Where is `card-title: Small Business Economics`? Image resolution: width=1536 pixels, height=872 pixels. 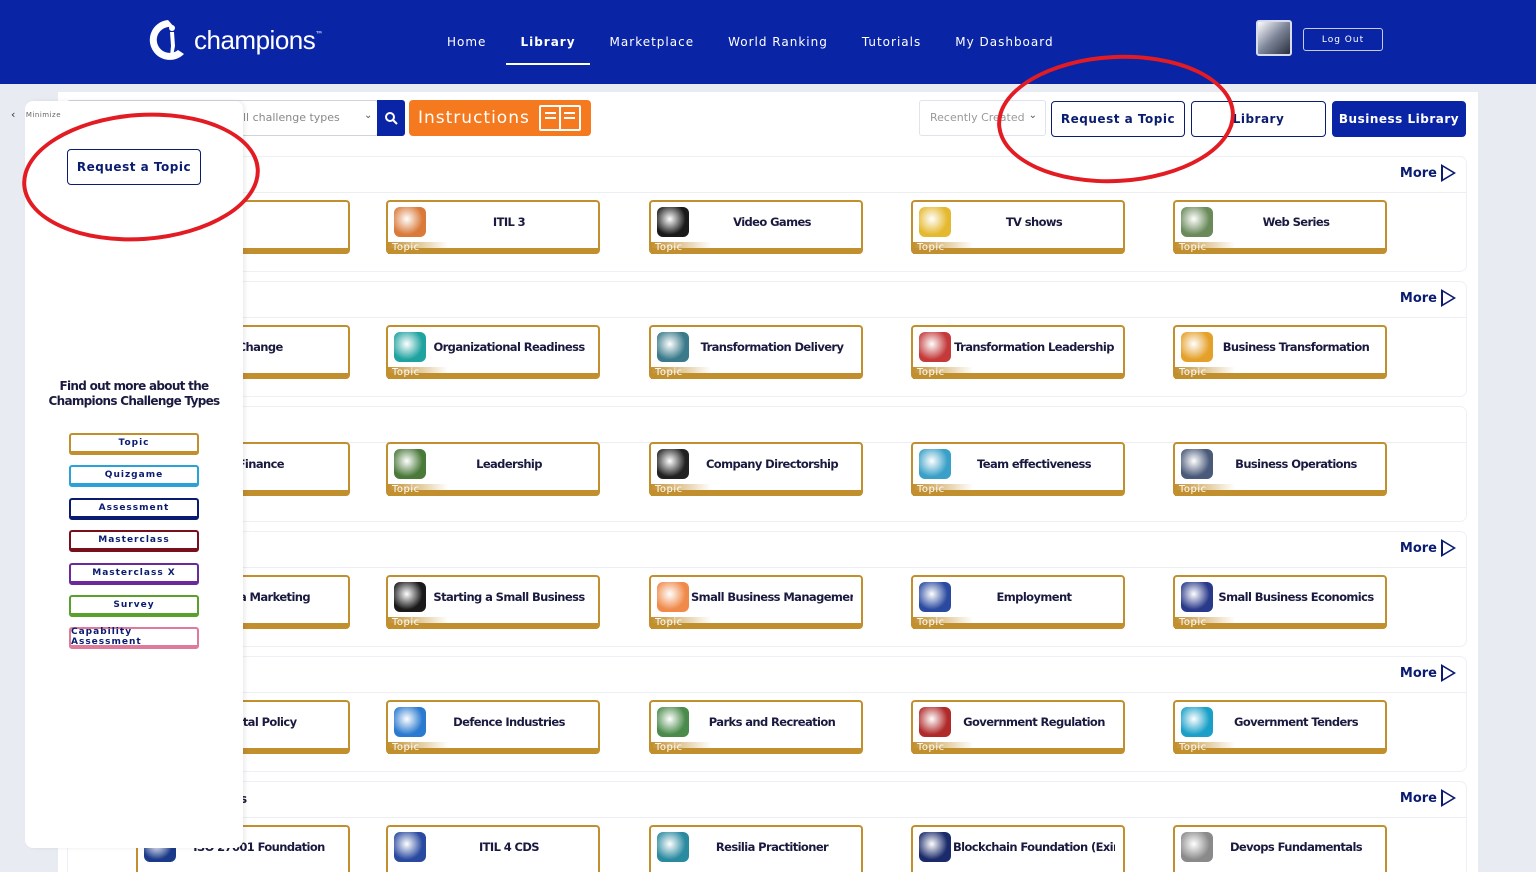 card-title: Small Business Economics is located at coordinates (1296, 597).